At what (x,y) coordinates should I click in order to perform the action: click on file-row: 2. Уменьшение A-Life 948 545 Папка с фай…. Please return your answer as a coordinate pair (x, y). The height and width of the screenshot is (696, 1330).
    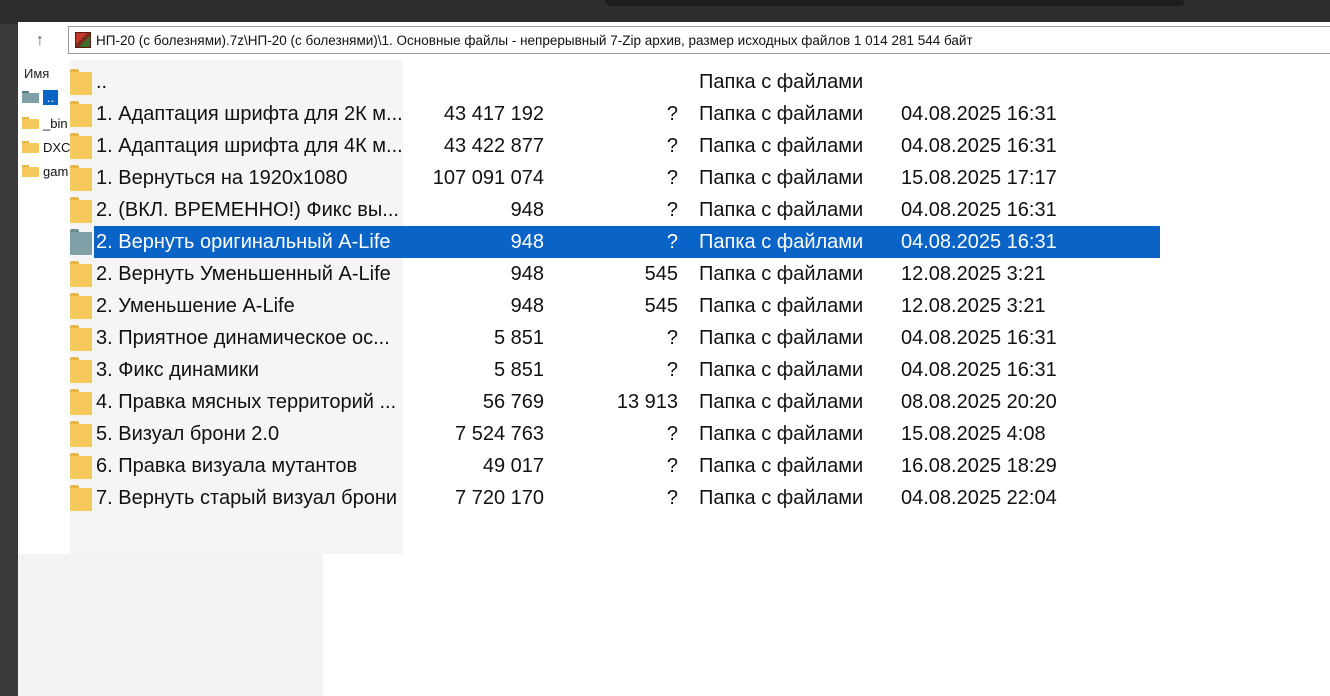
    Looking at the image, I should click on (615, 306).